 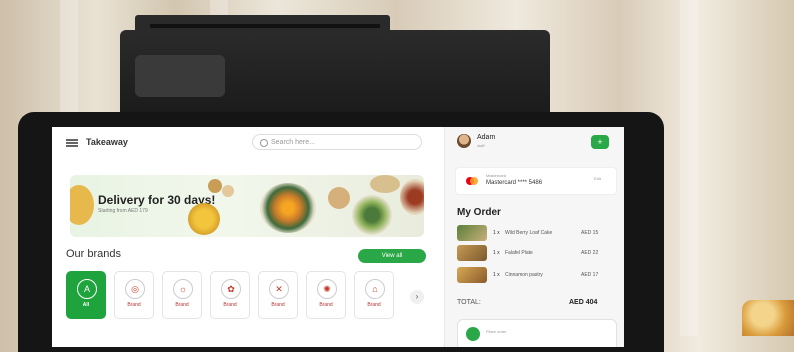 I want to click on total-label: TOTAL:, so click(x=469, y=302).